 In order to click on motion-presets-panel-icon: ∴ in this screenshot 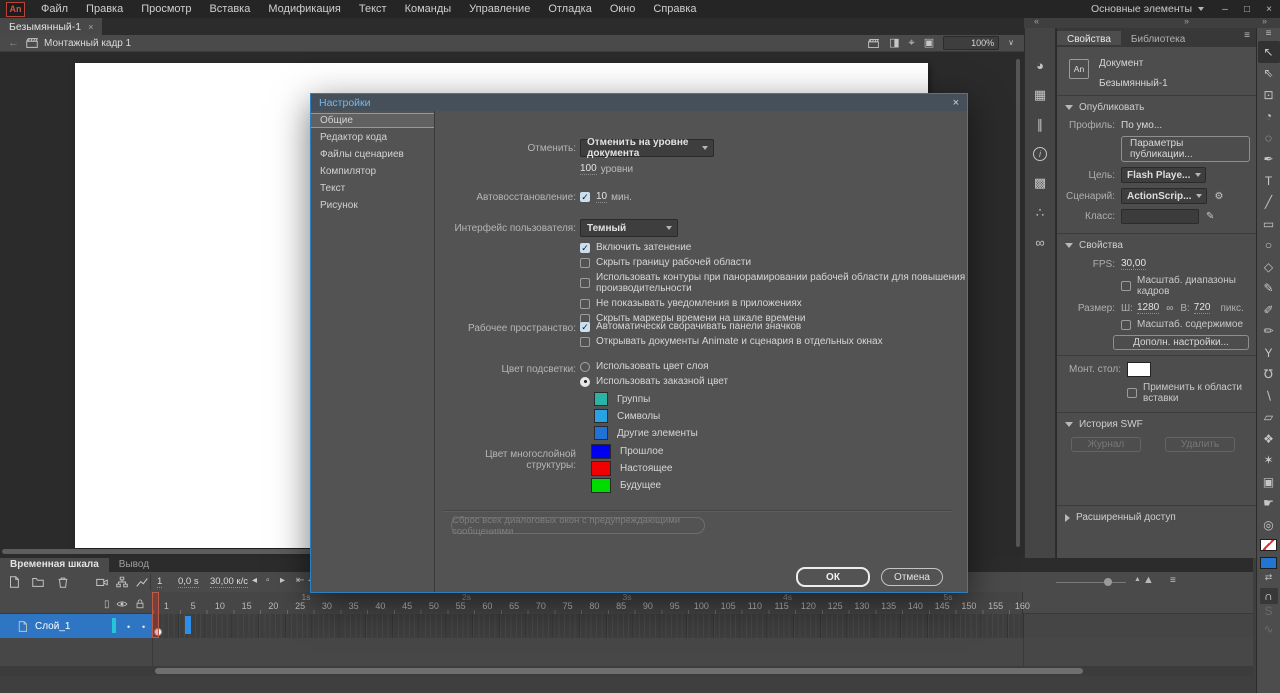, I will do `click(1040, 213)`.